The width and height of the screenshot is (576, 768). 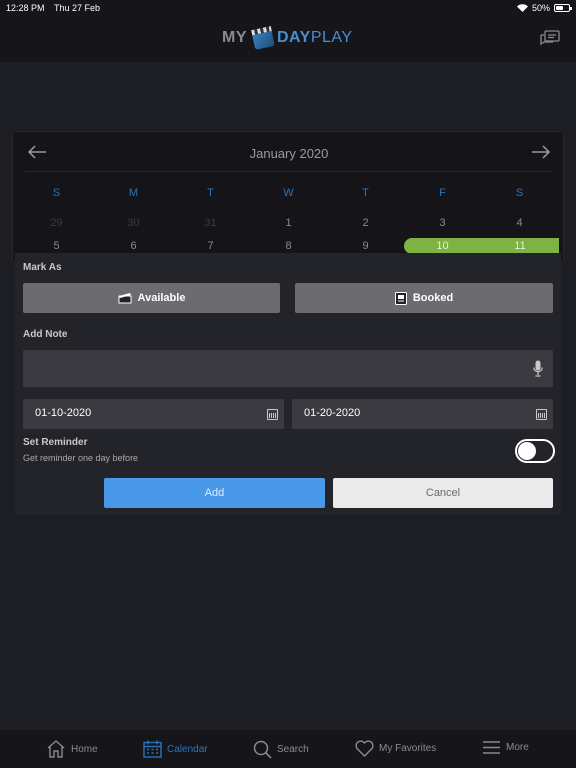 I want to click on available-button: Available, so click(x=151, y=298).